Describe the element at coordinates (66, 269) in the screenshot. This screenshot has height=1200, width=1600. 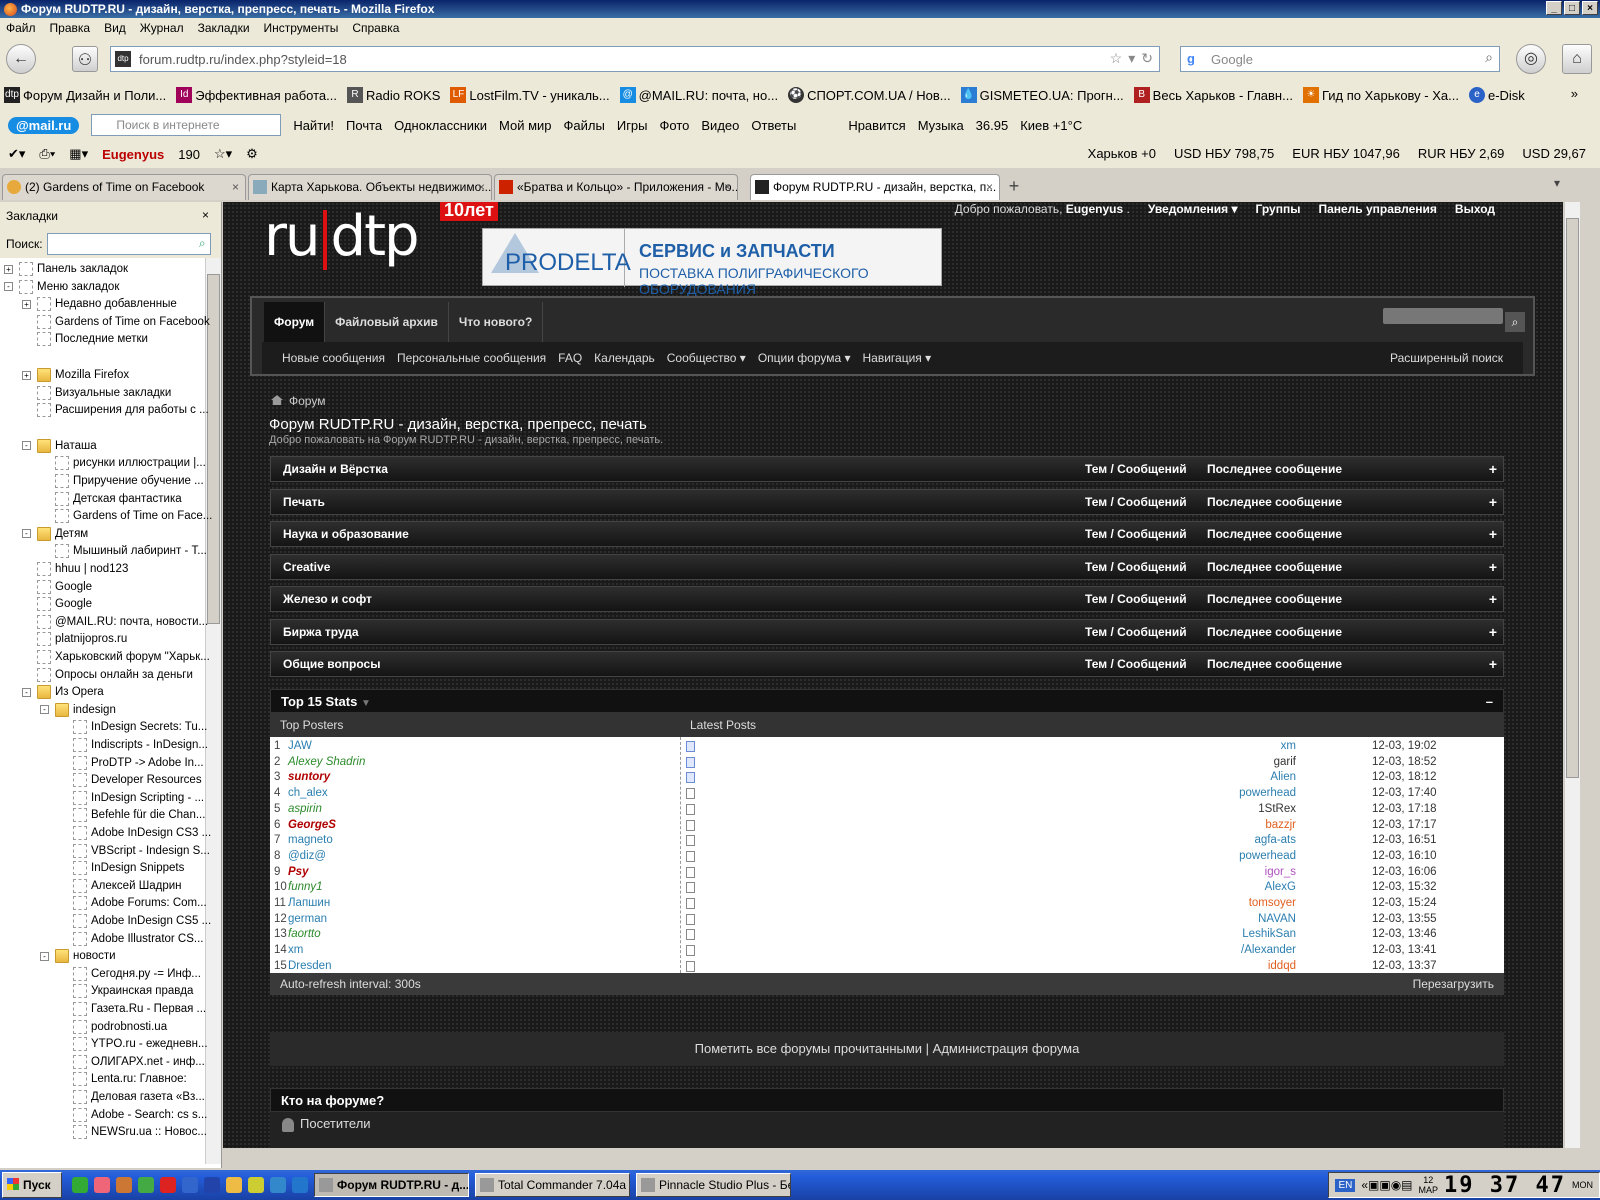
I see `sidebar-bookmark-item: + Панель закладок` at that location.